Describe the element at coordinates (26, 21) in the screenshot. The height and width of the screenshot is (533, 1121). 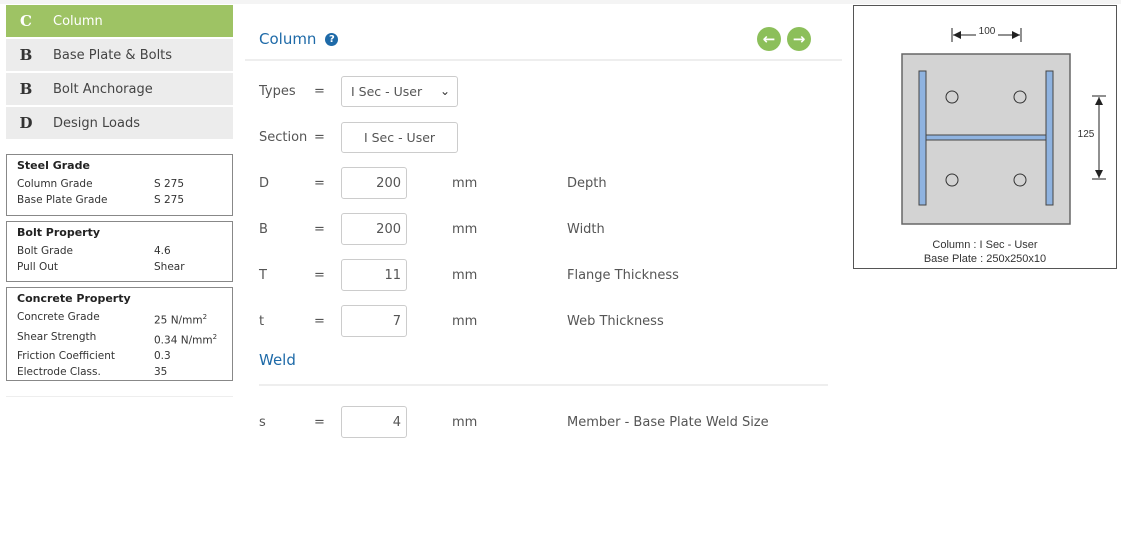
I see `nav-letter: C` at that location.